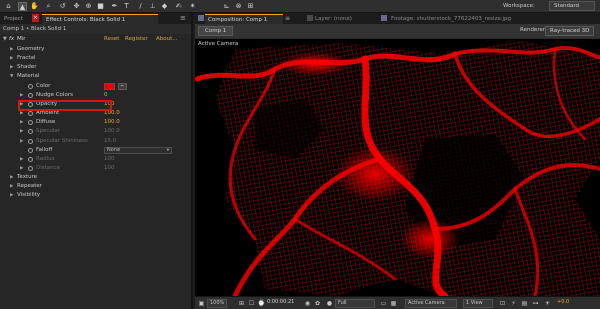 The width and height of the screenshot is (600, 309). What do you see at coordinates (114, 6) in the screenshot?
I see `pen-tool-icon: ✒` at bounding box center [114, 6].